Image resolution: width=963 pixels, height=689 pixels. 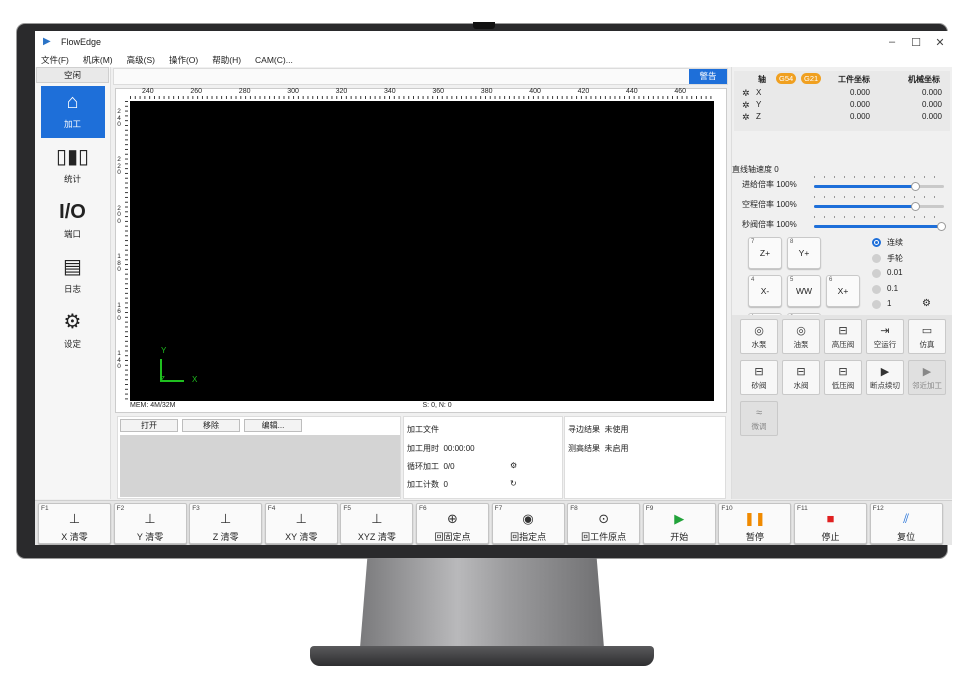 What do you see at coordinates (301, 518) in the screenshot?
I see `xy-zero-icon: ⊥` at bounding box center [301, 518].